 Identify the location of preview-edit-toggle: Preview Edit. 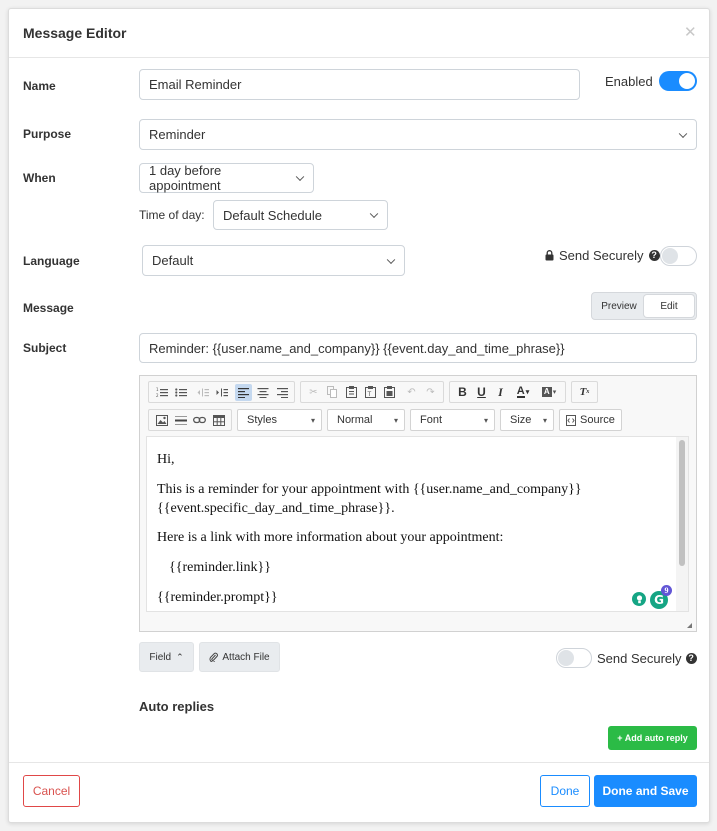
(644, 306).